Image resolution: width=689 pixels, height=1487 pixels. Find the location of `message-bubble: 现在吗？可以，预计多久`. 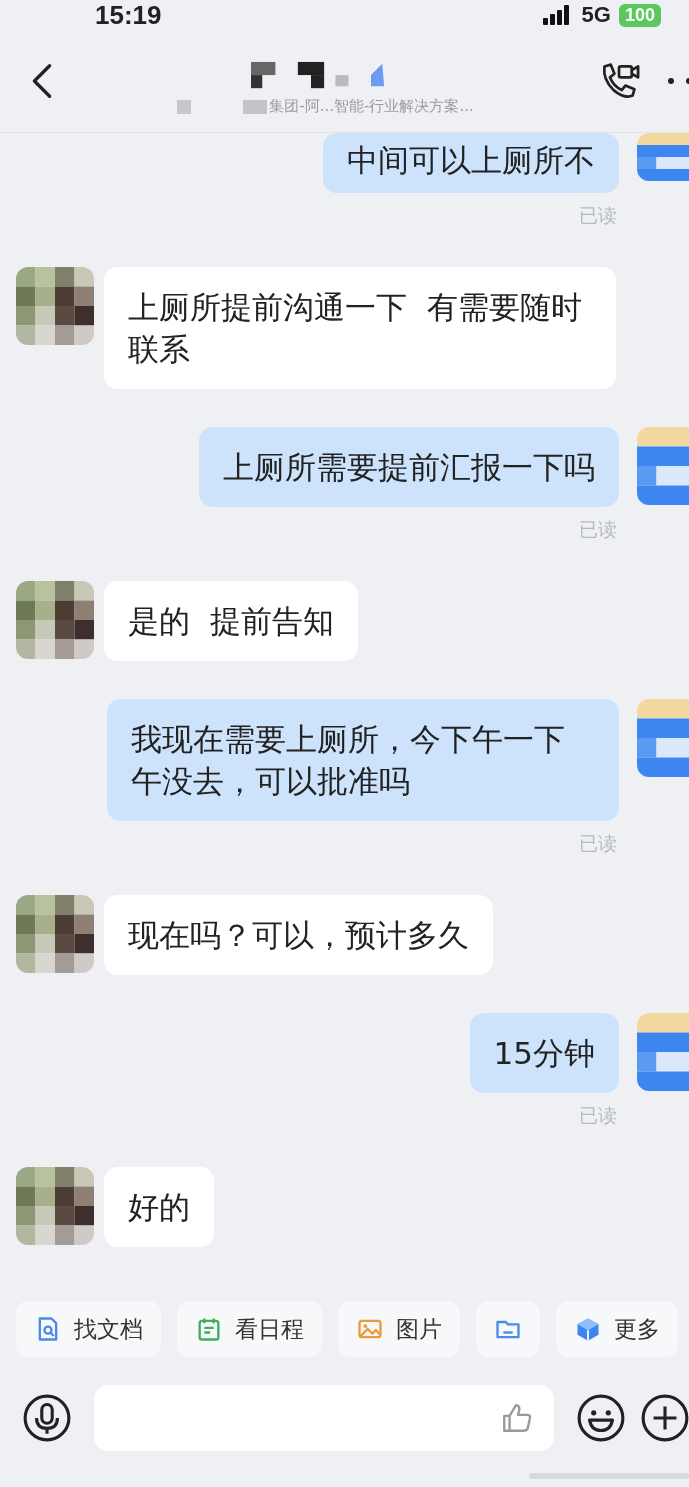

message-bubble: 现在吗？可以，预计多久 is located at coordinates (298, 935).